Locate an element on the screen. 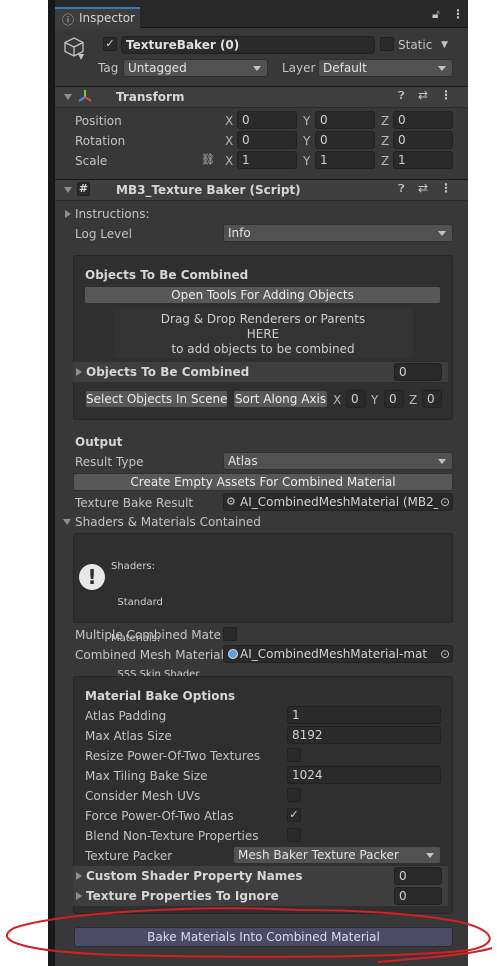  position-x-field: 0 is located at coordinates (267, 120).